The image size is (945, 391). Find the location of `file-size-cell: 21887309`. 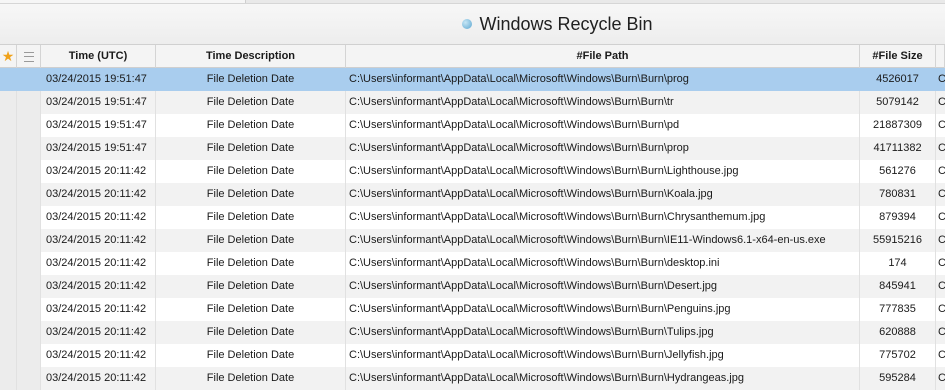

file-size-cell: 21887309 is located at coordinates (898, 125).